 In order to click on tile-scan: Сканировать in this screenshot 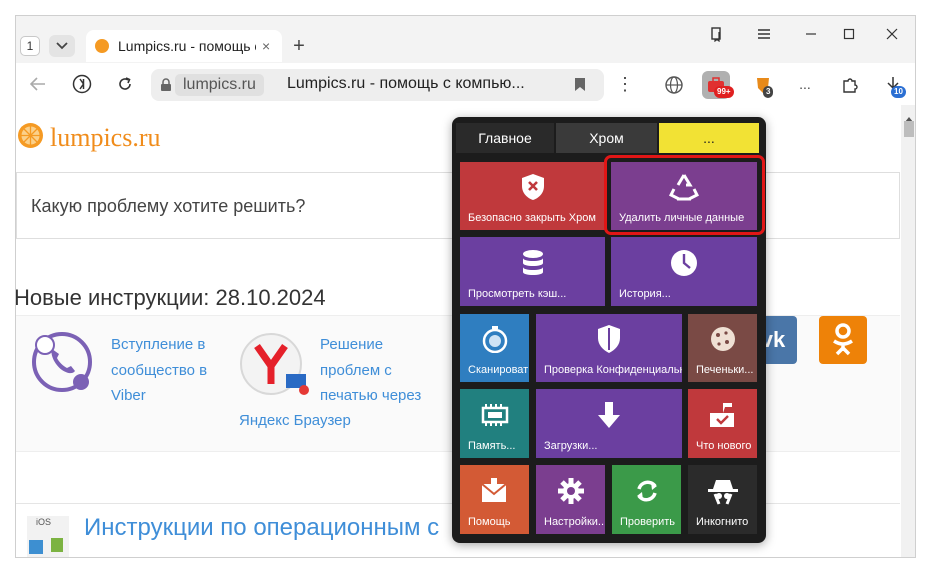, I will do `click(494, 348)`.